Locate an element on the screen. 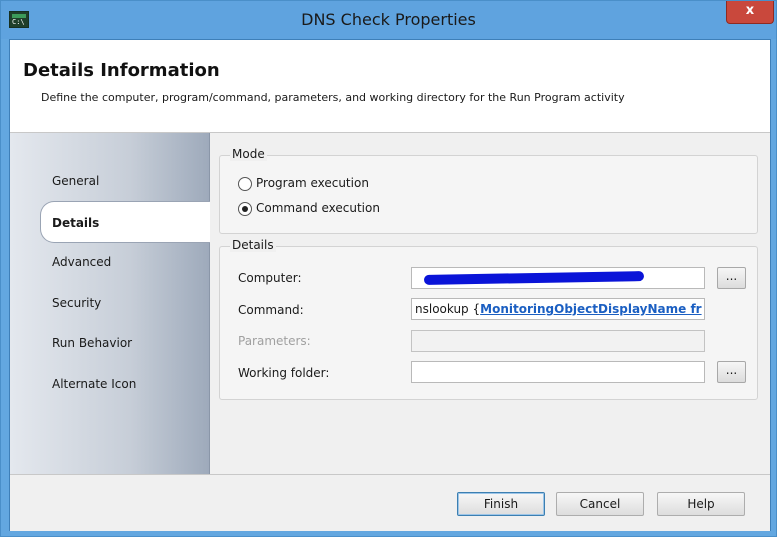 This screenshot has height=537, width=777. sidebar-item-general: General is located at coordinates (75, 181).